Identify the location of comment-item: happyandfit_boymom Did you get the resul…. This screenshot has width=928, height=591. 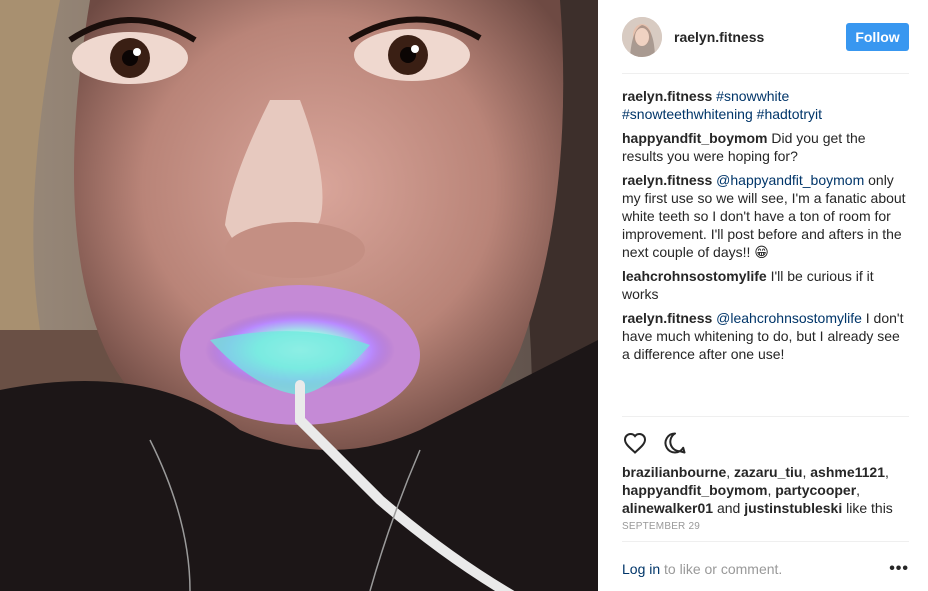
(765, 147).